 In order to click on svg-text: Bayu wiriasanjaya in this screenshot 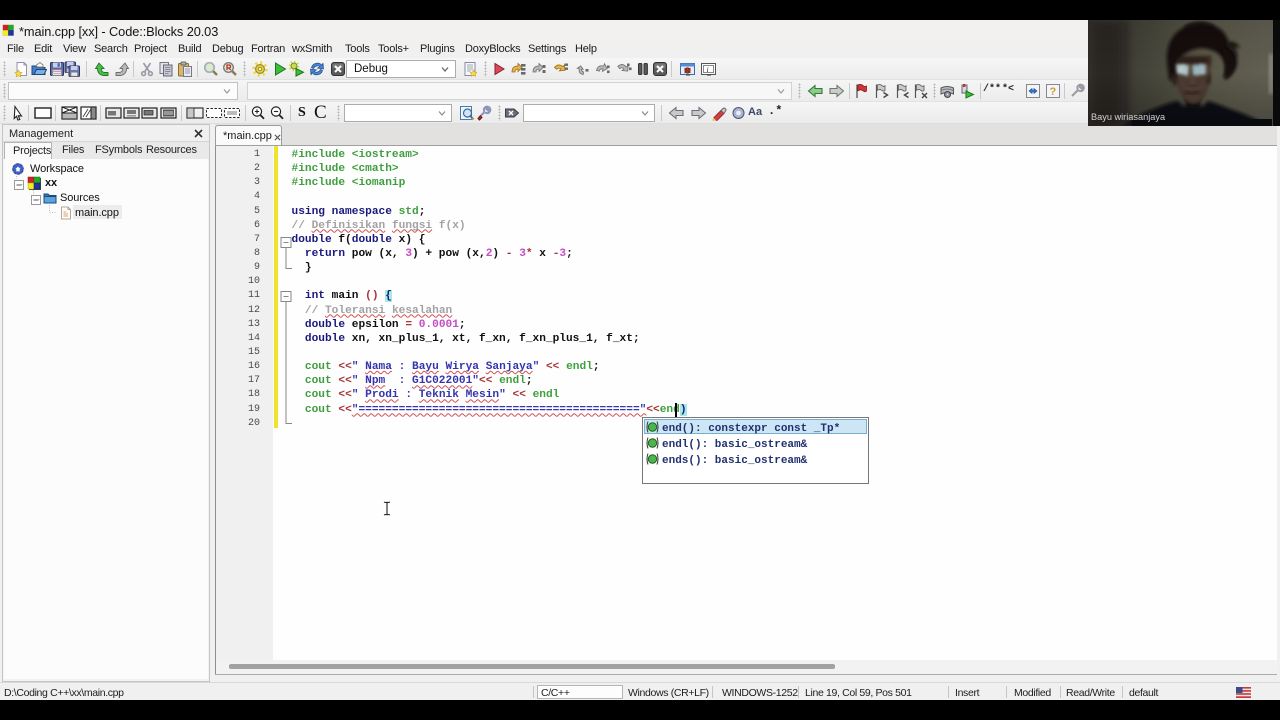, I will do `click(1128, 117)`.